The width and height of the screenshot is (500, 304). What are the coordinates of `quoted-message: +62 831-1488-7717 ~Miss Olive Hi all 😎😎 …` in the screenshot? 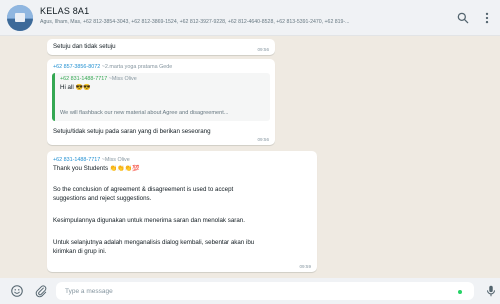 It's located at (161, 97).